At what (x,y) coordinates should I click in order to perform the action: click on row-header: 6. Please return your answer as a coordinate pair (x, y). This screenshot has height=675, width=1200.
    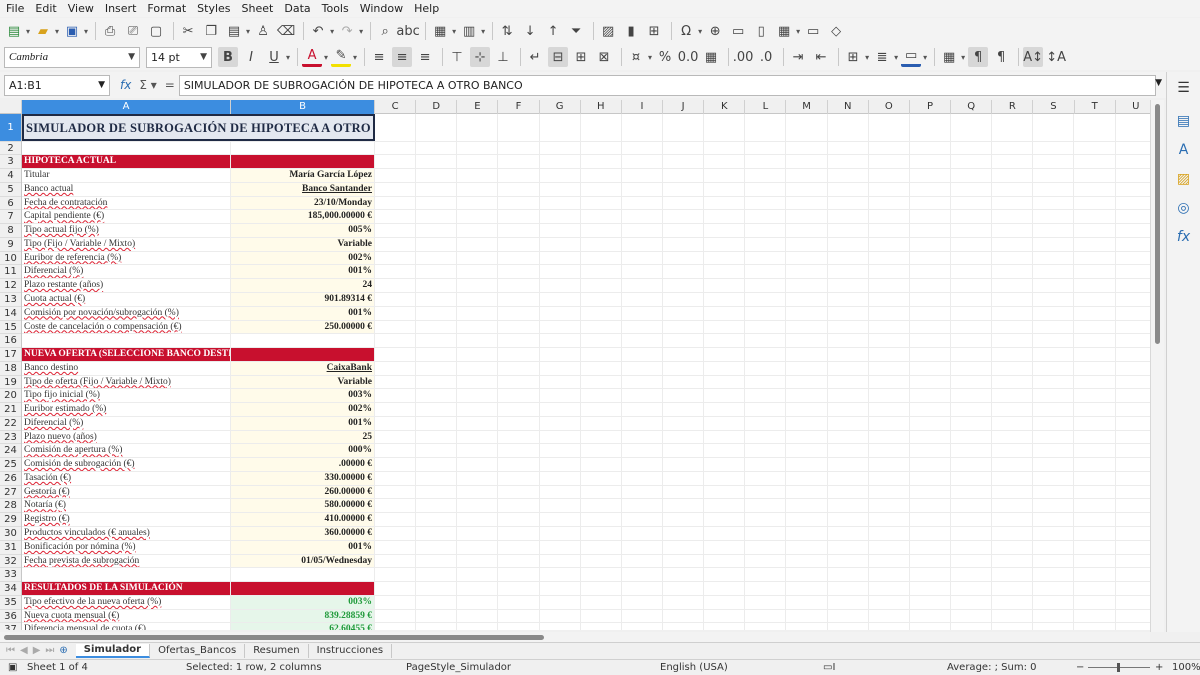
    Looking at the image, I should click on (10, 204).